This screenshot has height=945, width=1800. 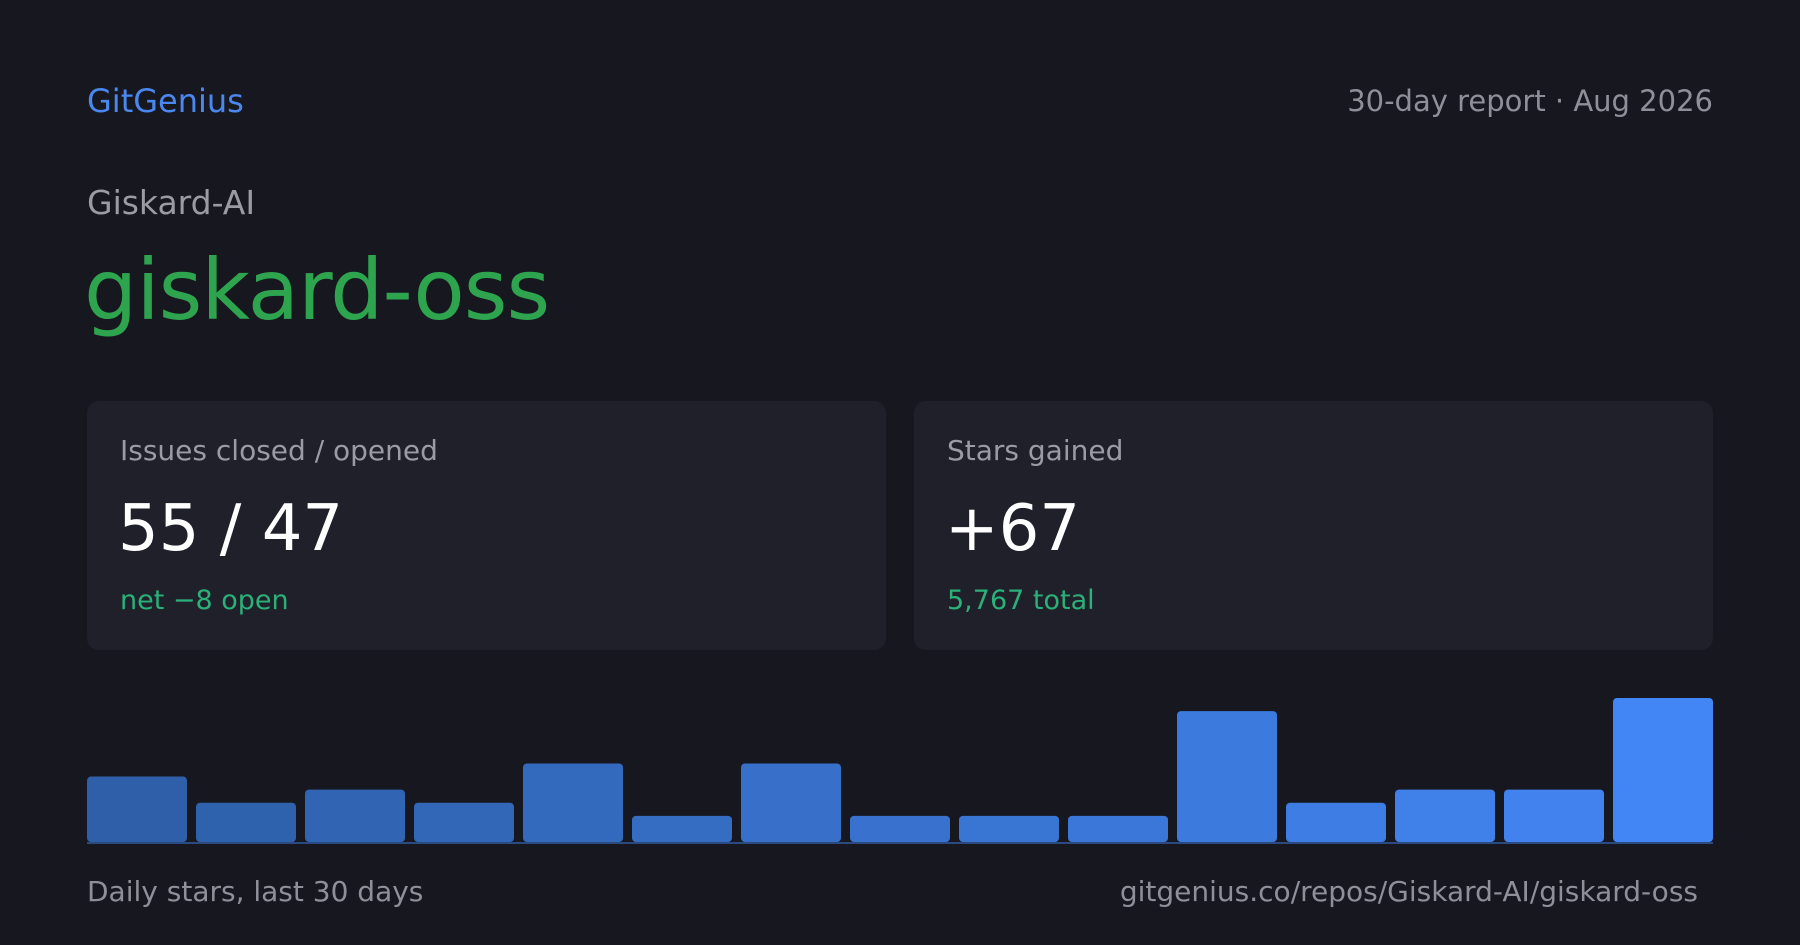 I want to click on stars-card-label: Stars gained, so click(x=1035, y=450).